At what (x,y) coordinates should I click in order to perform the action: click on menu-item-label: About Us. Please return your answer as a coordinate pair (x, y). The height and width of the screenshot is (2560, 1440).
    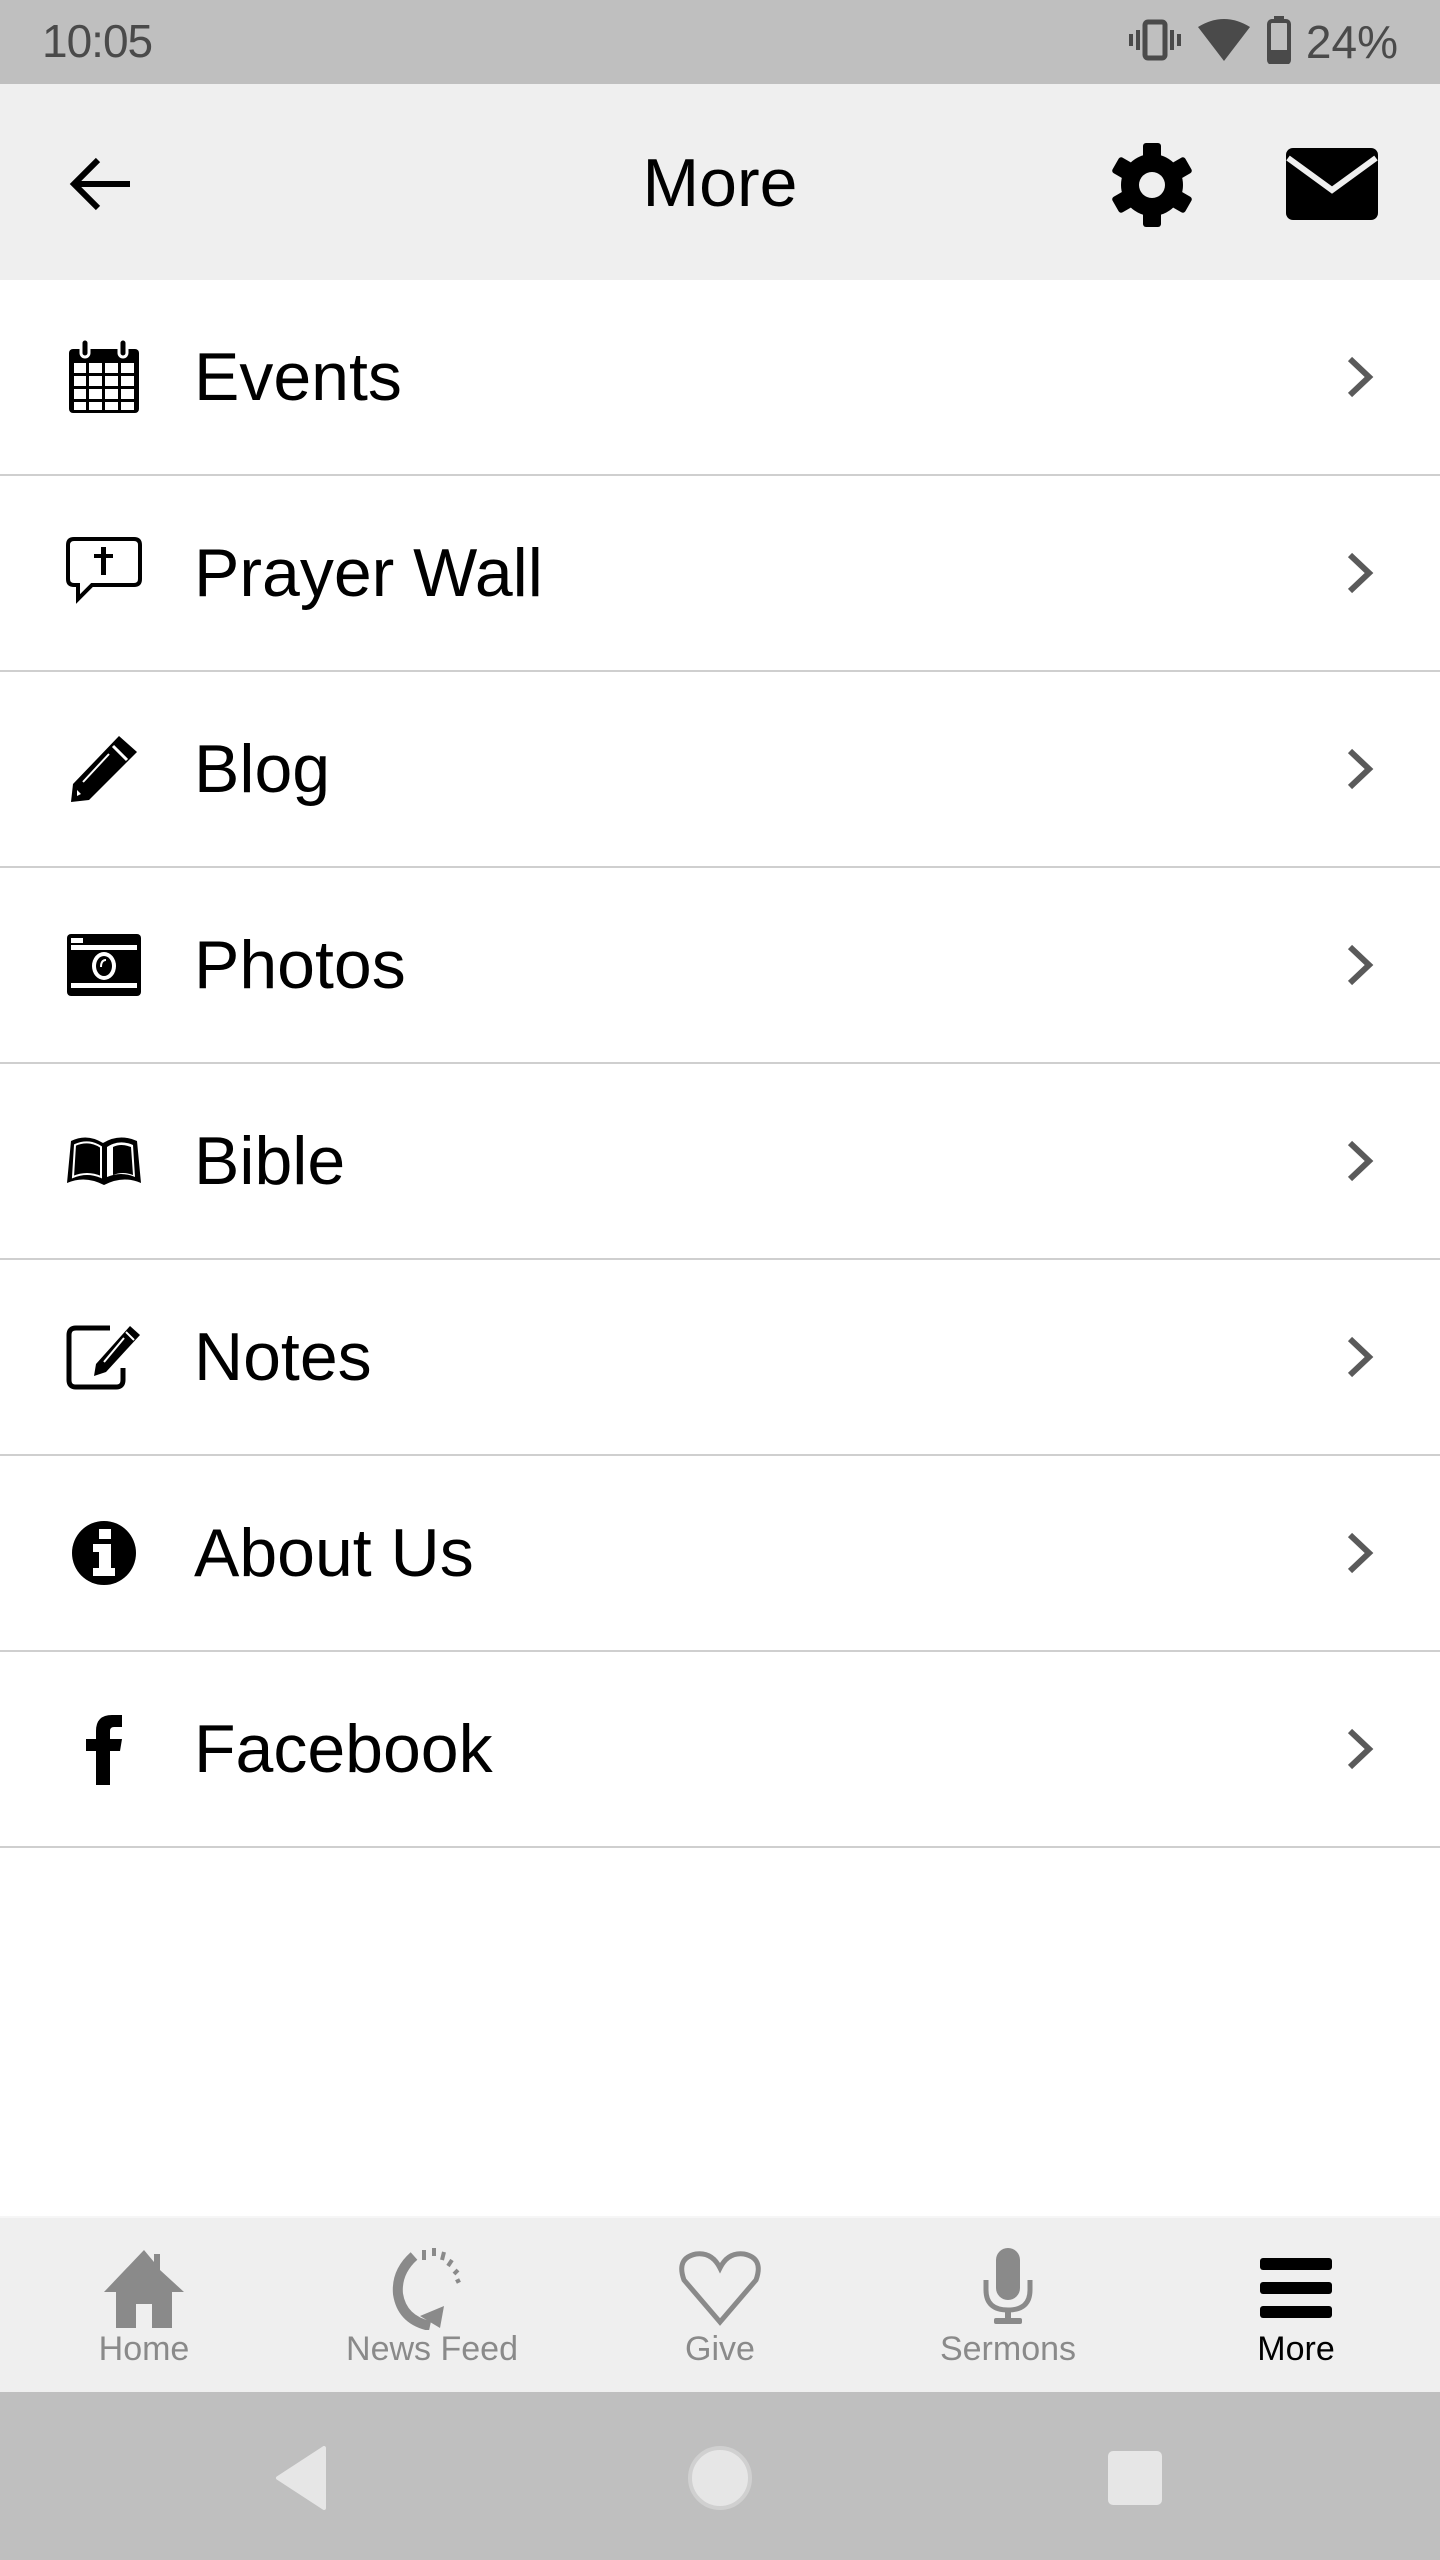
    Looking at the image, I should click on (334, 1553).